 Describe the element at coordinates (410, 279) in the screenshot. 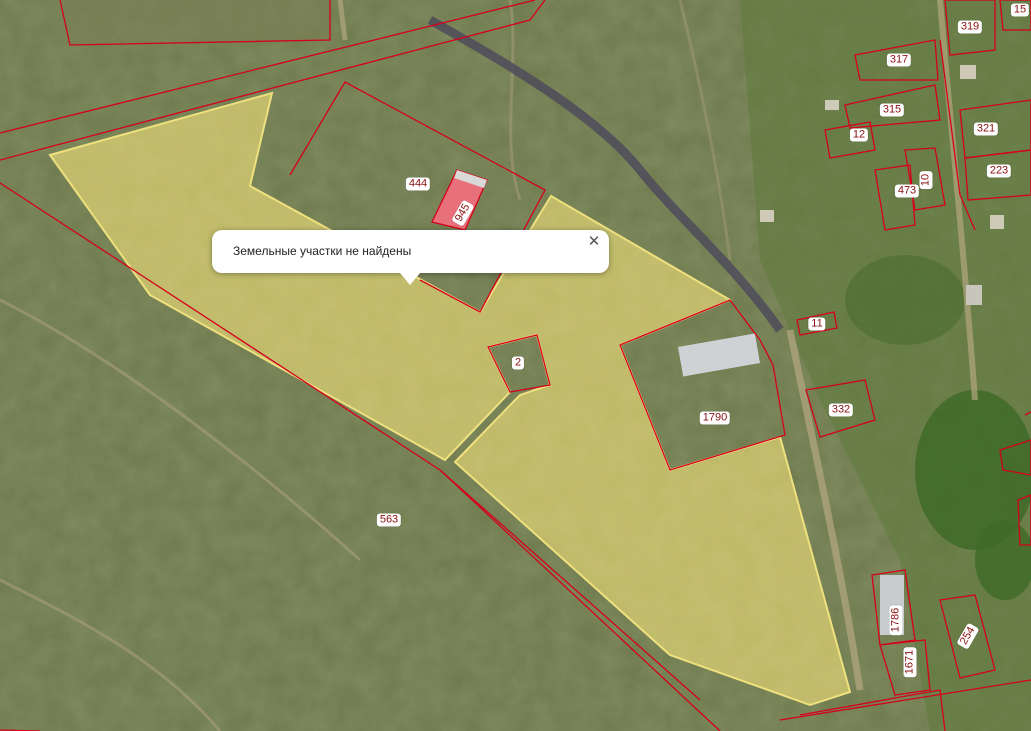

I see `popup-pointer` at that location.